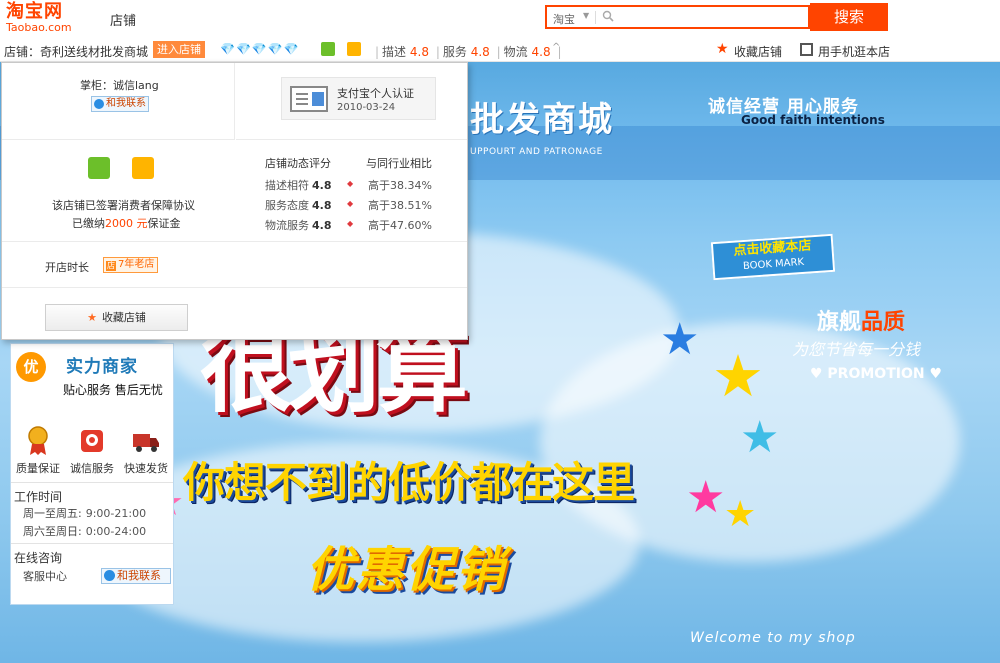 Image resolution: width=1000 pixels, height=663 pixels. I want to click on rating-row: 物流服务 4.8 ◆ 高于47.60%, so click(365, 225).